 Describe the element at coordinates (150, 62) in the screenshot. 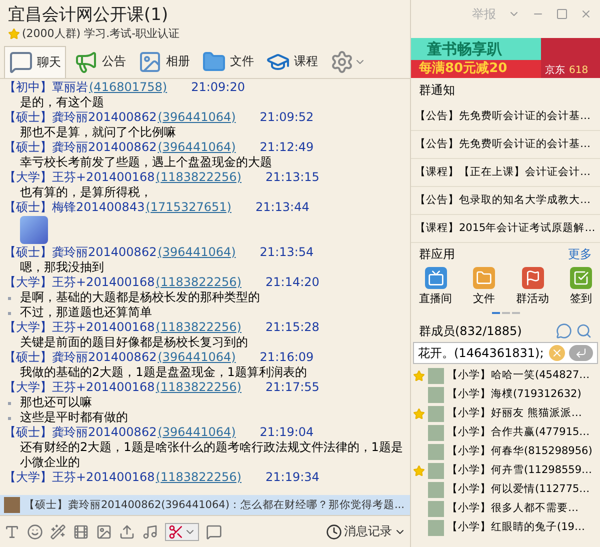

I see `picture-icon` at that location.